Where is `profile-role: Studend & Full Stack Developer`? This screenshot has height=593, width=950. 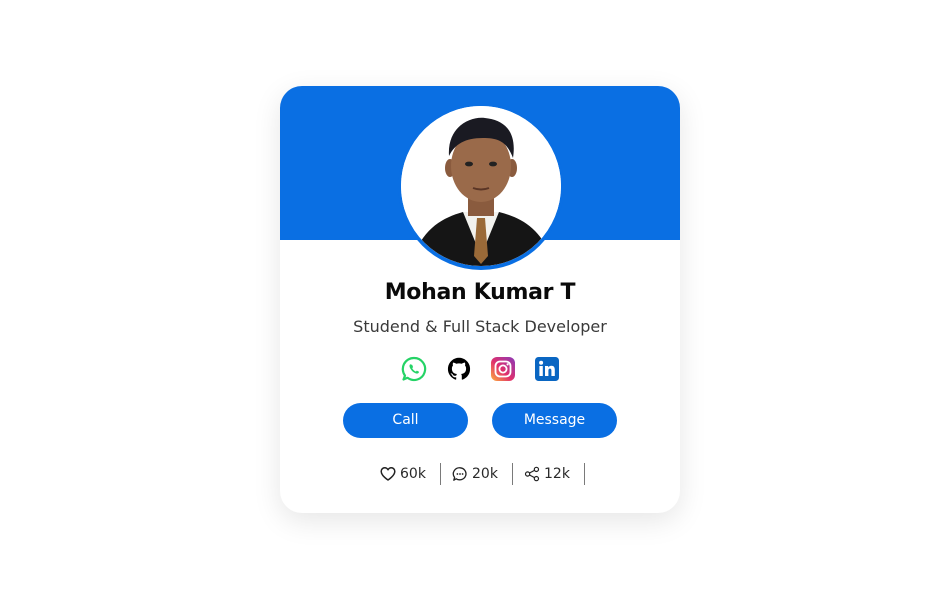 profile-role: Studend & Full Stack Developer is located at coordinates (480, 326).